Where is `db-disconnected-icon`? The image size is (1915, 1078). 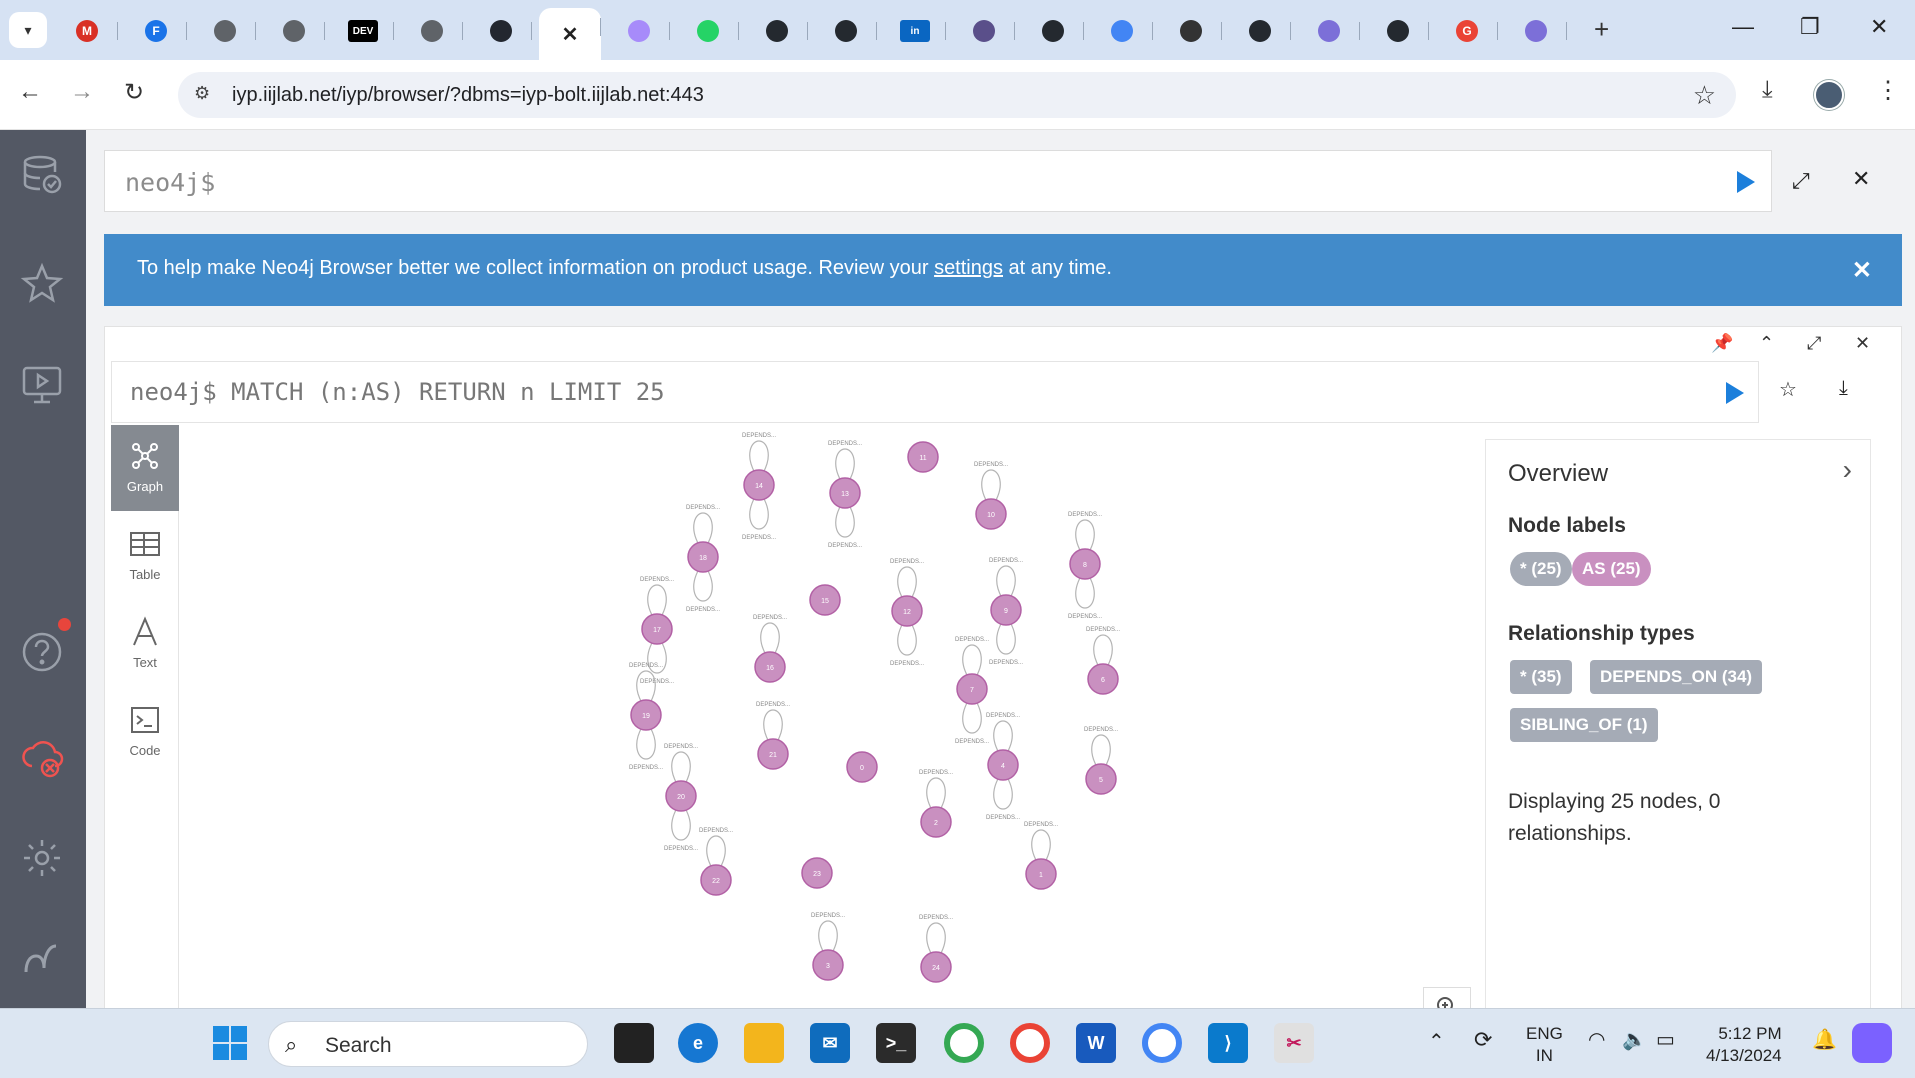
db-disconnected-icon is located at coordinates (42, 758).